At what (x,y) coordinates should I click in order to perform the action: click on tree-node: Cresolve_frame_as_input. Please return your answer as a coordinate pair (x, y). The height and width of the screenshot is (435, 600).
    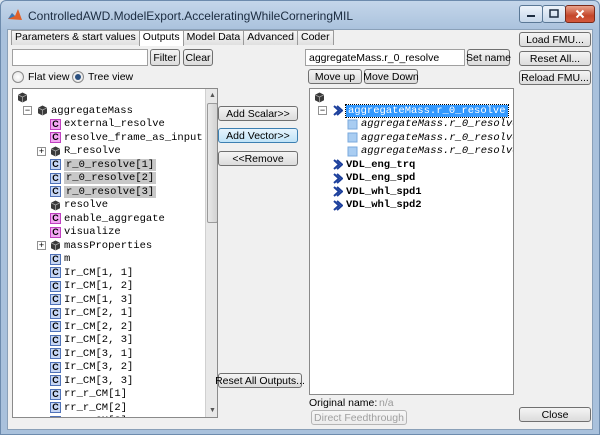
    Looking at the image, I should click on (126, 137).